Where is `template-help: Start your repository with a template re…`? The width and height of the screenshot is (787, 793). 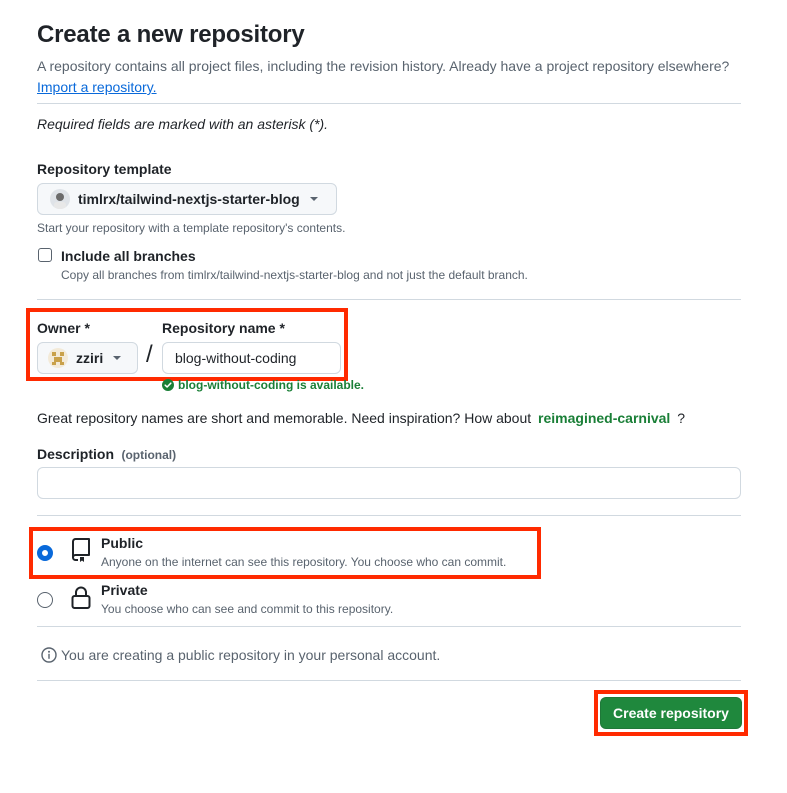 template-help: Start your repository with a template re… is located at coordinates (191, 228).